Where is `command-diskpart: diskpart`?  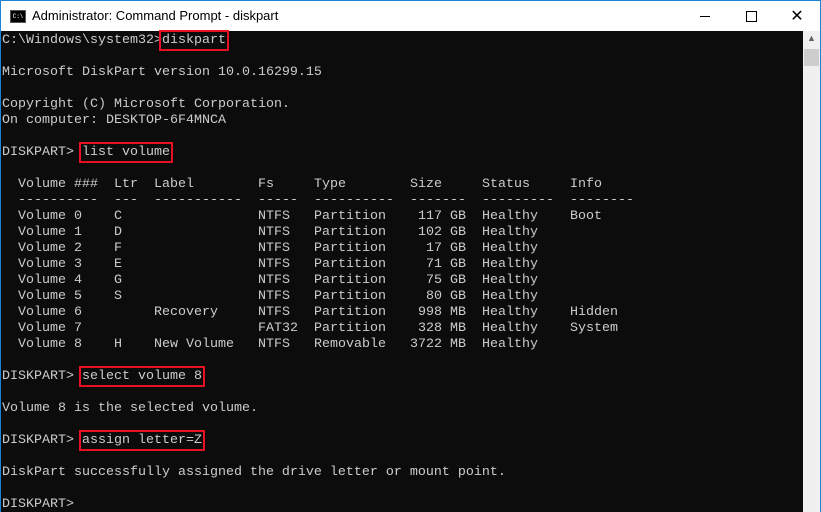
command-diskpart: diskpart is located at coordinates (193, 40).